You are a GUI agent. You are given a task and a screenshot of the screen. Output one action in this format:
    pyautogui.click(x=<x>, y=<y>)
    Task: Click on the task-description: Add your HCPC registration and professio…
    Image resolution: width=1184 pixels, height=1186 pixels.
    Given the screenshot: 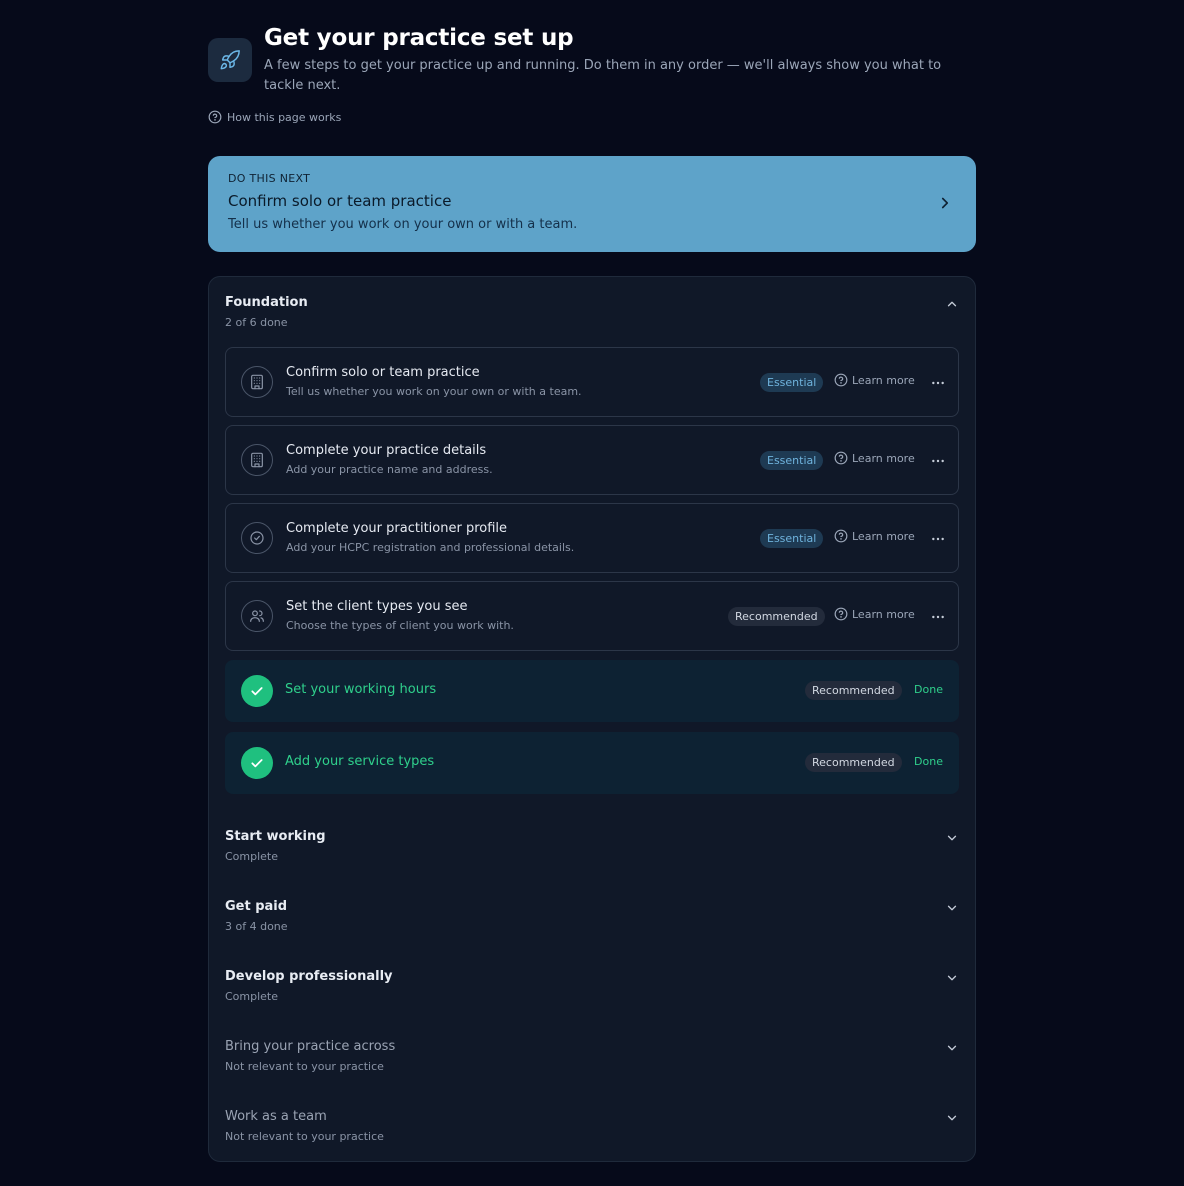 What is the action you would take?
    pyautogui.click(x=430, y=547)
    